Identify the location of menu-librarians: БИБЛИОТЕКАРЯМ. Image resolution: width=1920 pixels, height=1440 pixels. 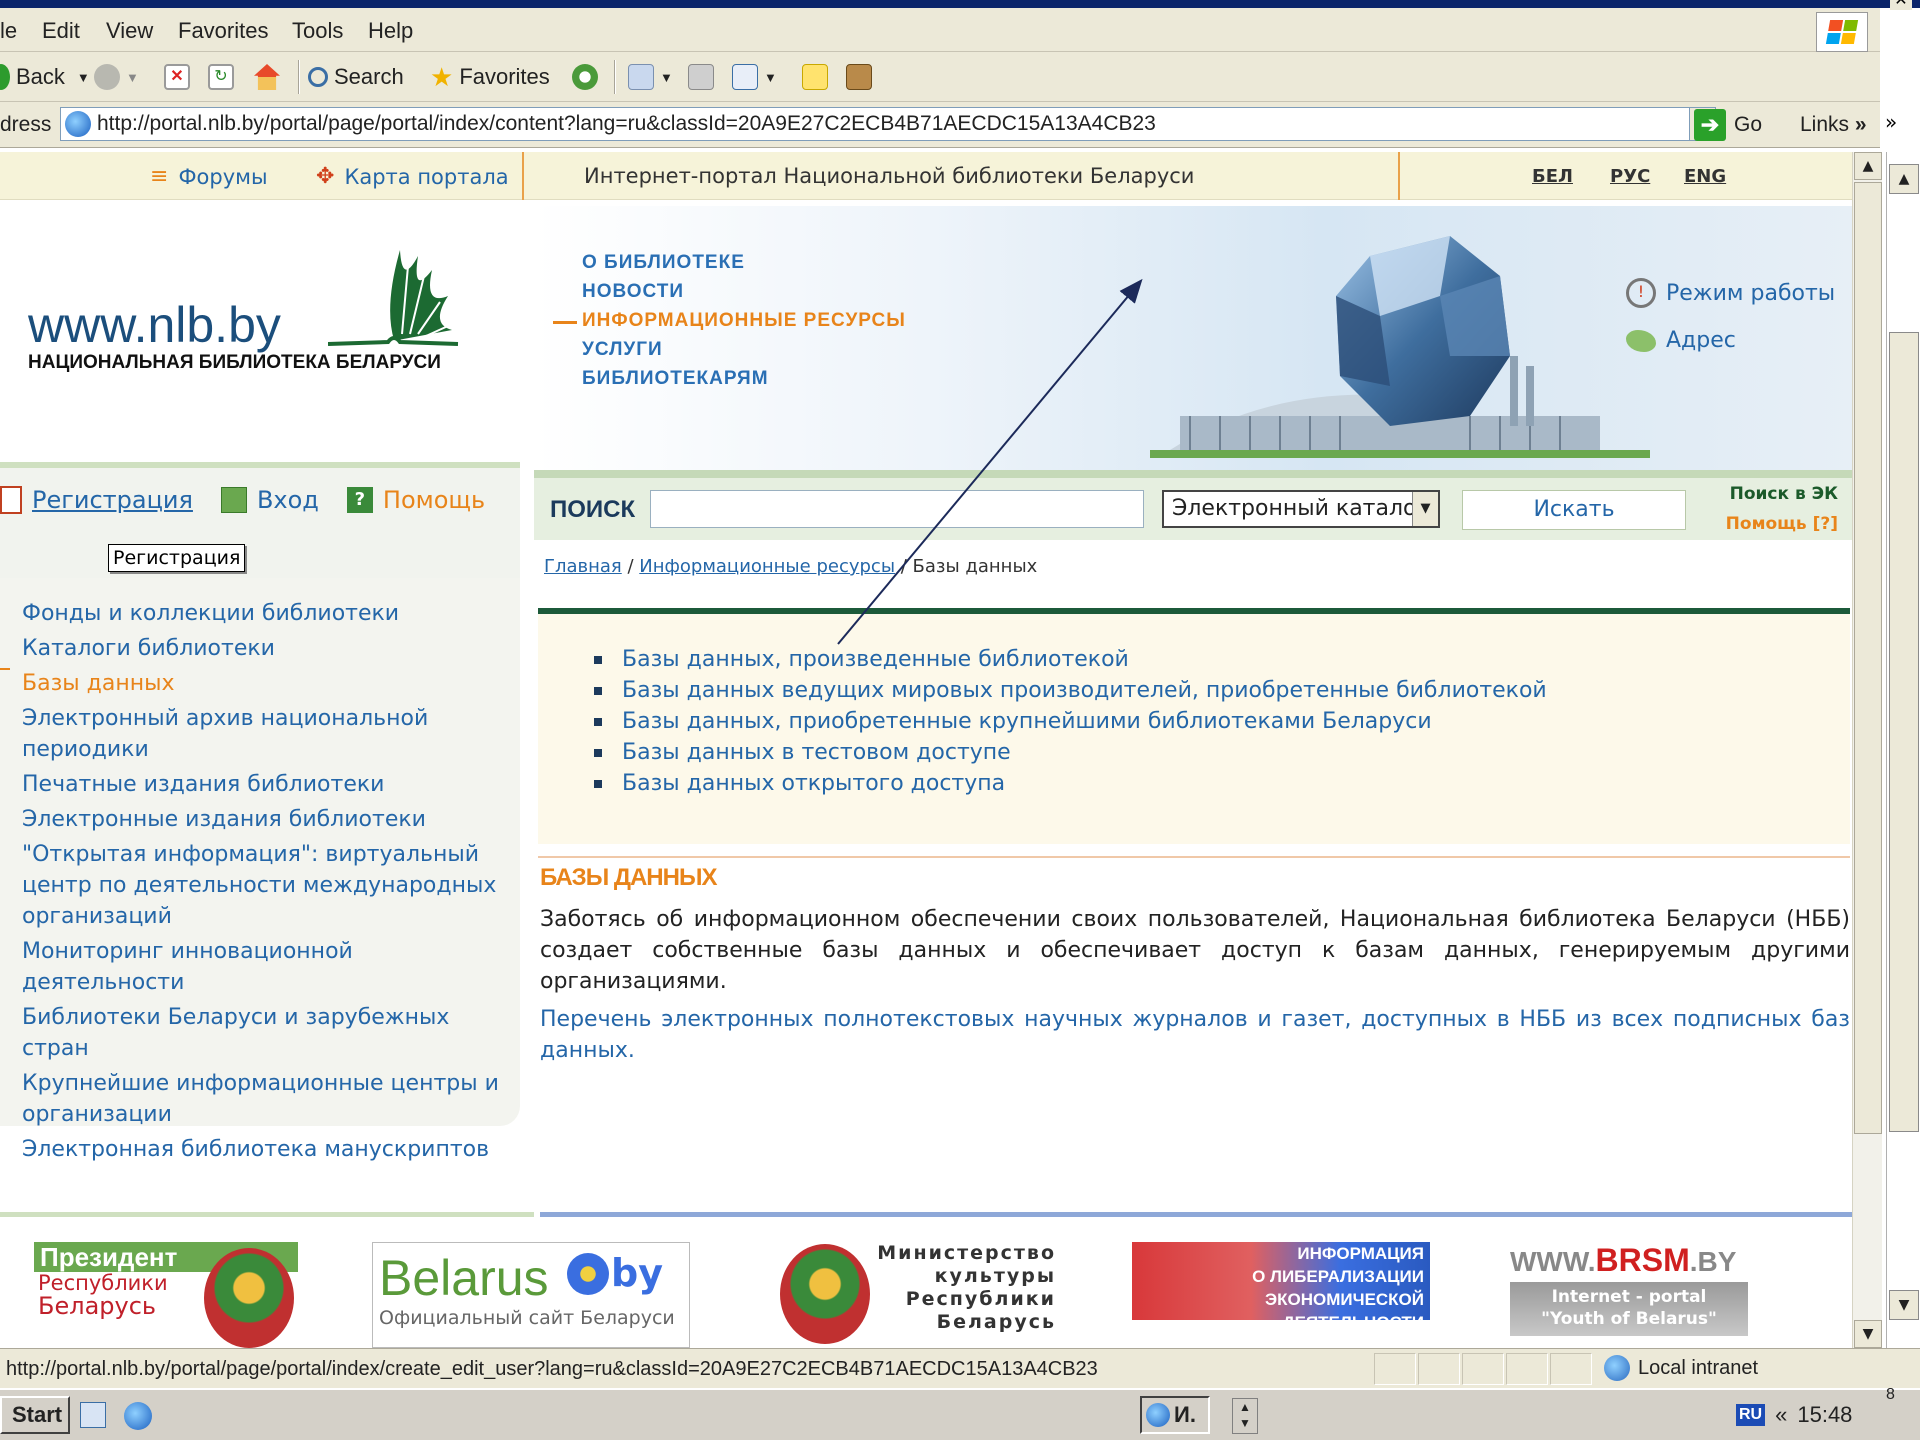
(744, 382).